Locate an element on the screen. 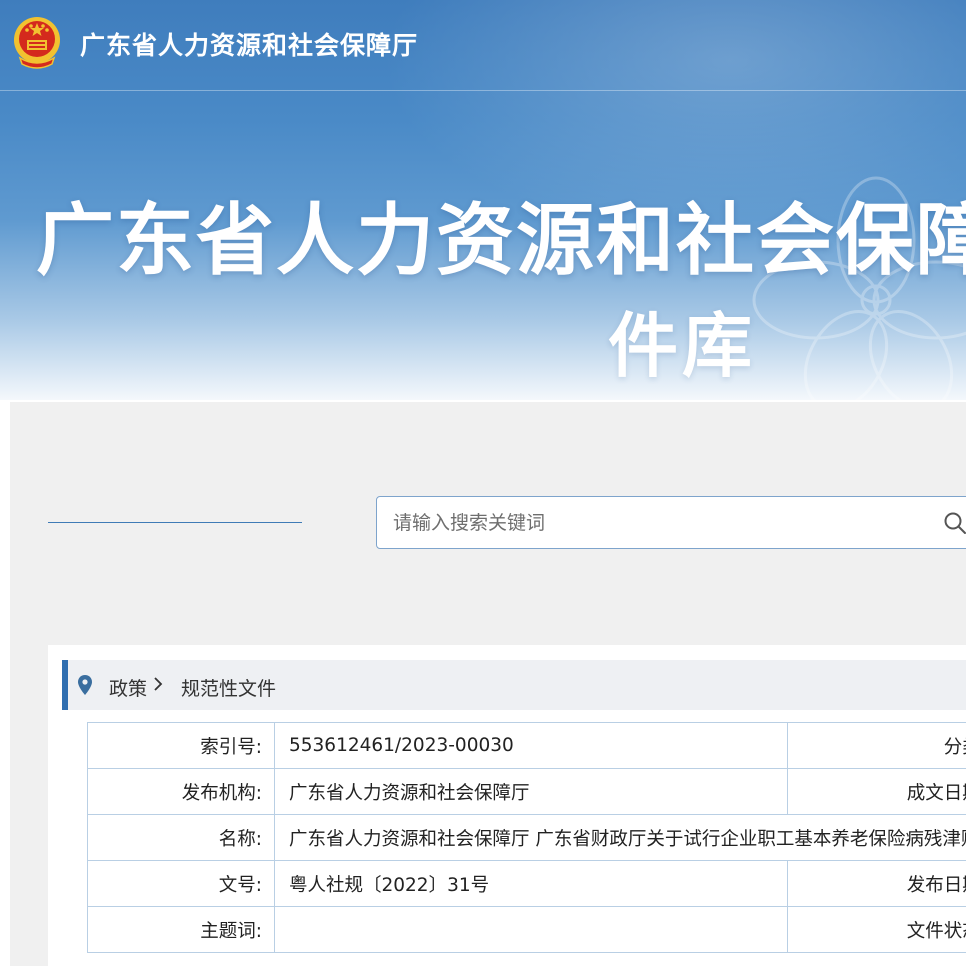 This screenshot has height=966, width=966. issuer-label: 发布机构: is located at coordinates (181, 791).